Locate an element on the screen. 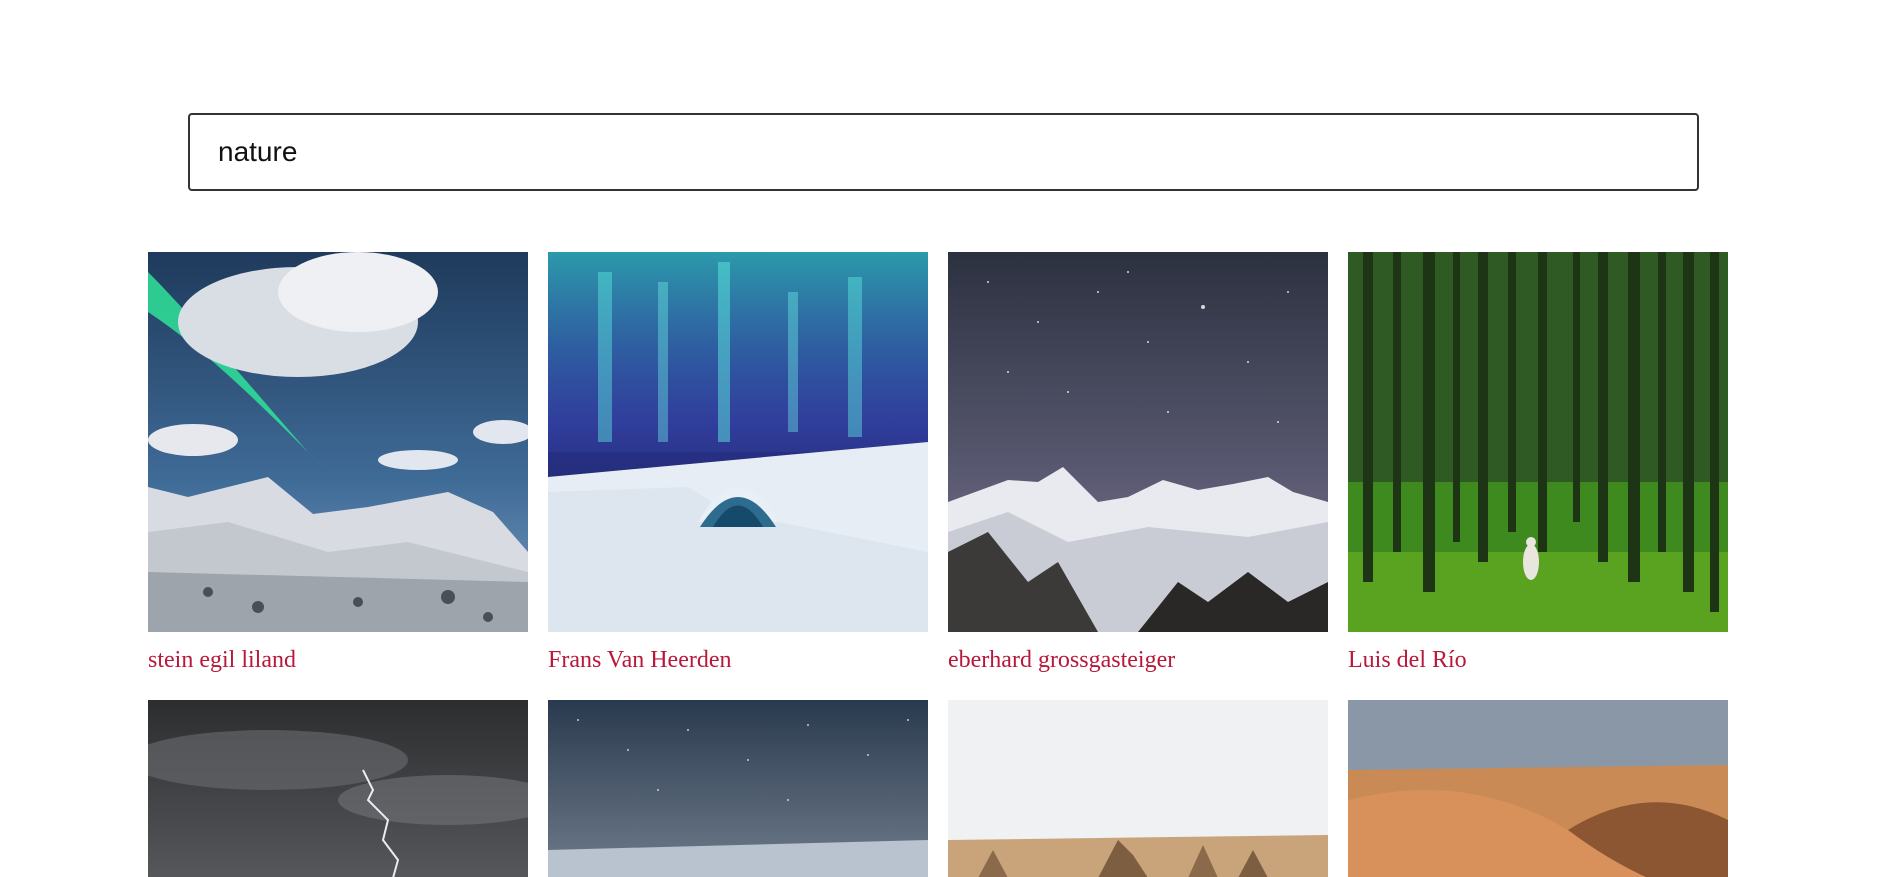  photo-aurora-mountains is located at coordinates (338, 442).